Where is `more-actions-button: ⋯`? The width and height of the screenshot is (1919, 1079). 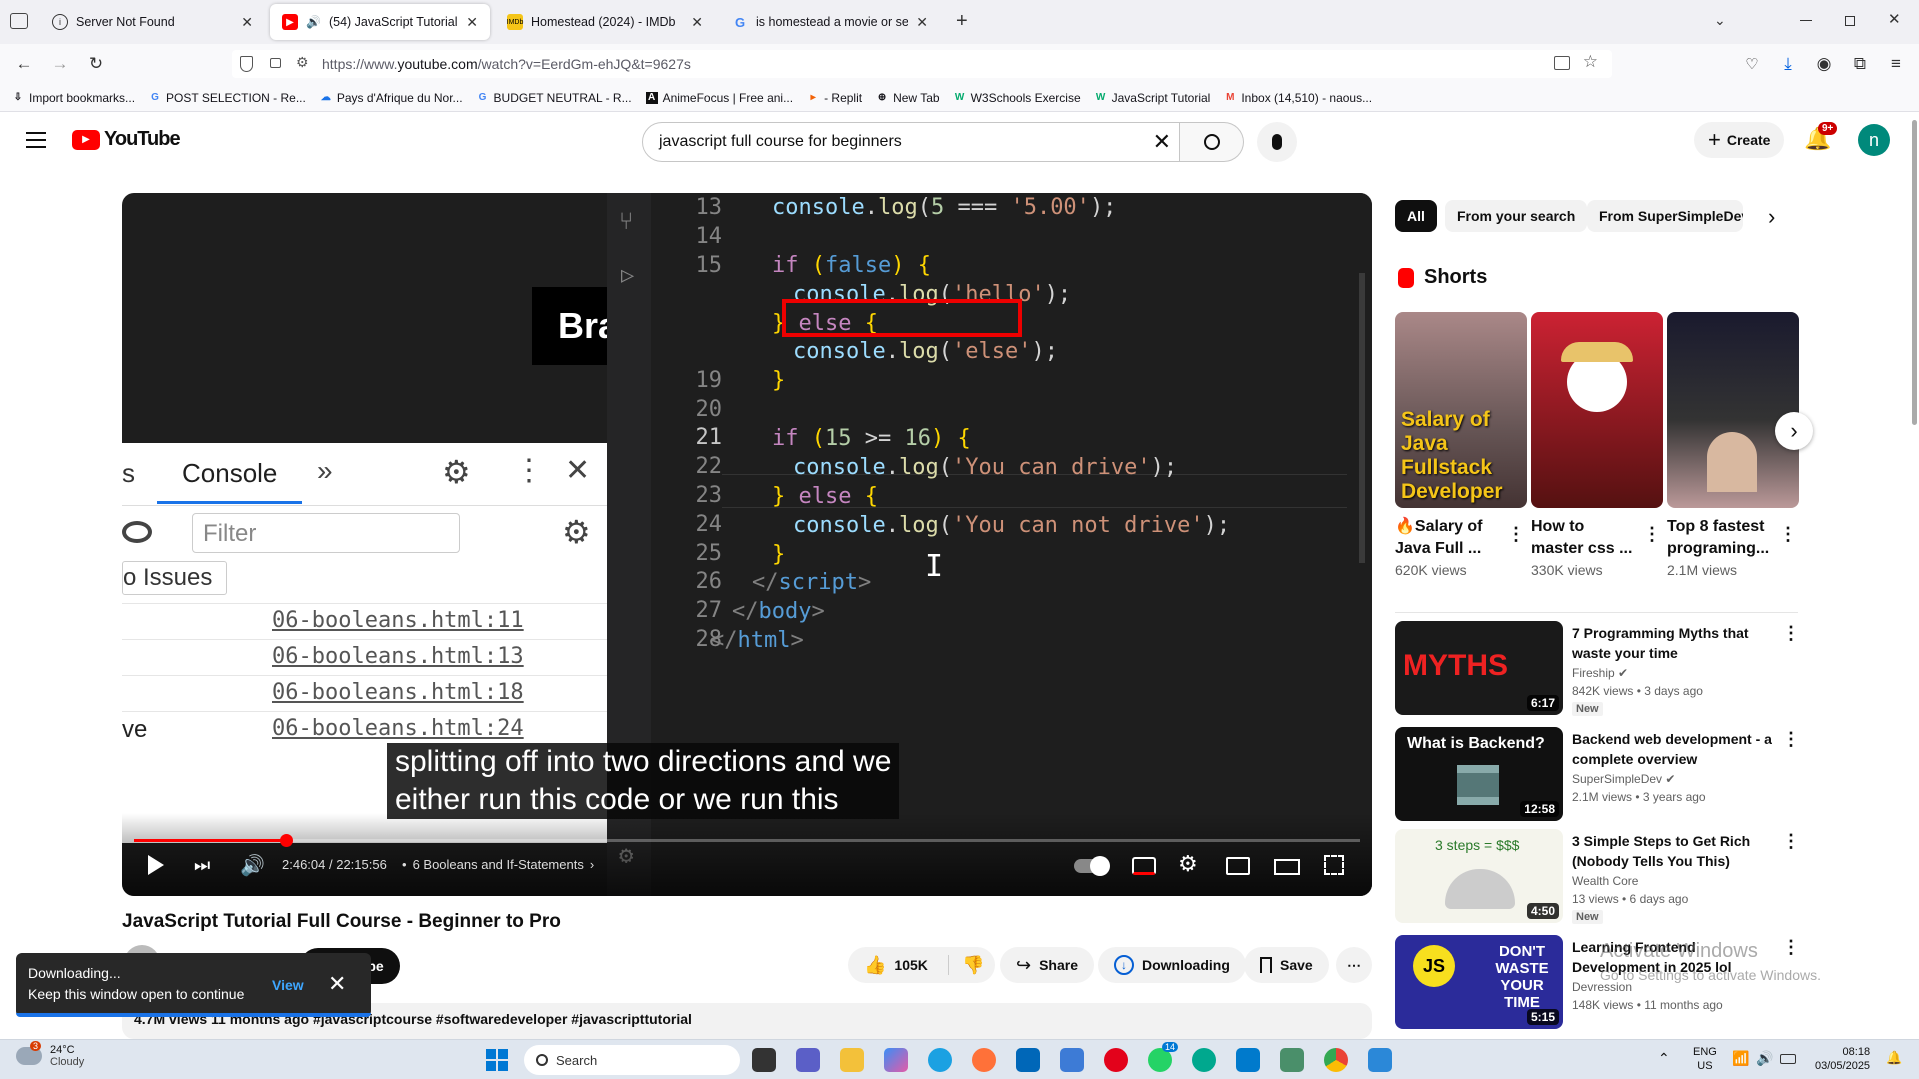
more-actions-button: ⋯ is located at coordinates (1354, 965).